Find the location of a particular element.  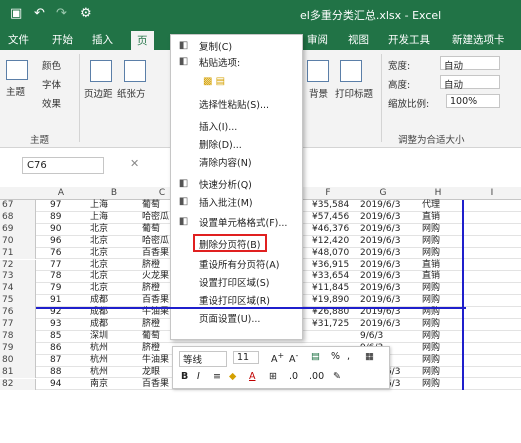

comma-button: , is located at coordinates (348, 356).